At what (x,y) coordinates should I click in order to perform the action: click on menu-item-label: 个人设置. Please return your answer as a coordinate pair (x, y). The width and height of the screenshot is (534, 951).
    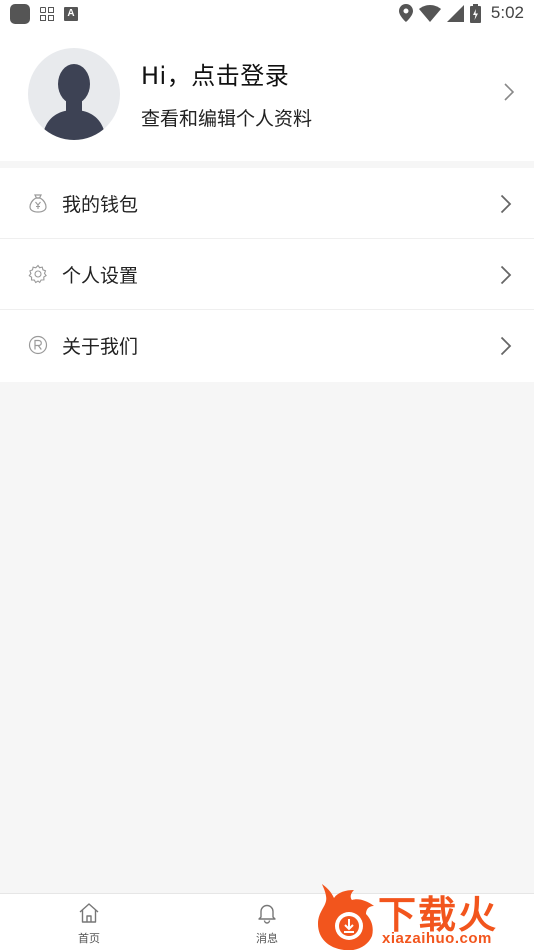
    Looking at the image, I should click on (100, 276).